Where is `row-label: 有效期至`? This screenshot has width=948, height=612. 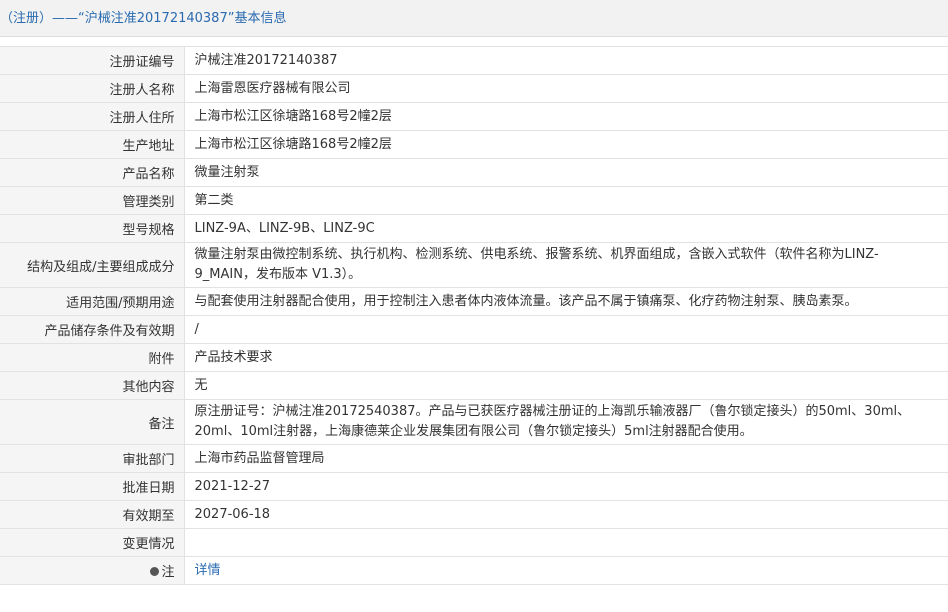
row-label: 有效期至 is located at coordinates (92, 514).